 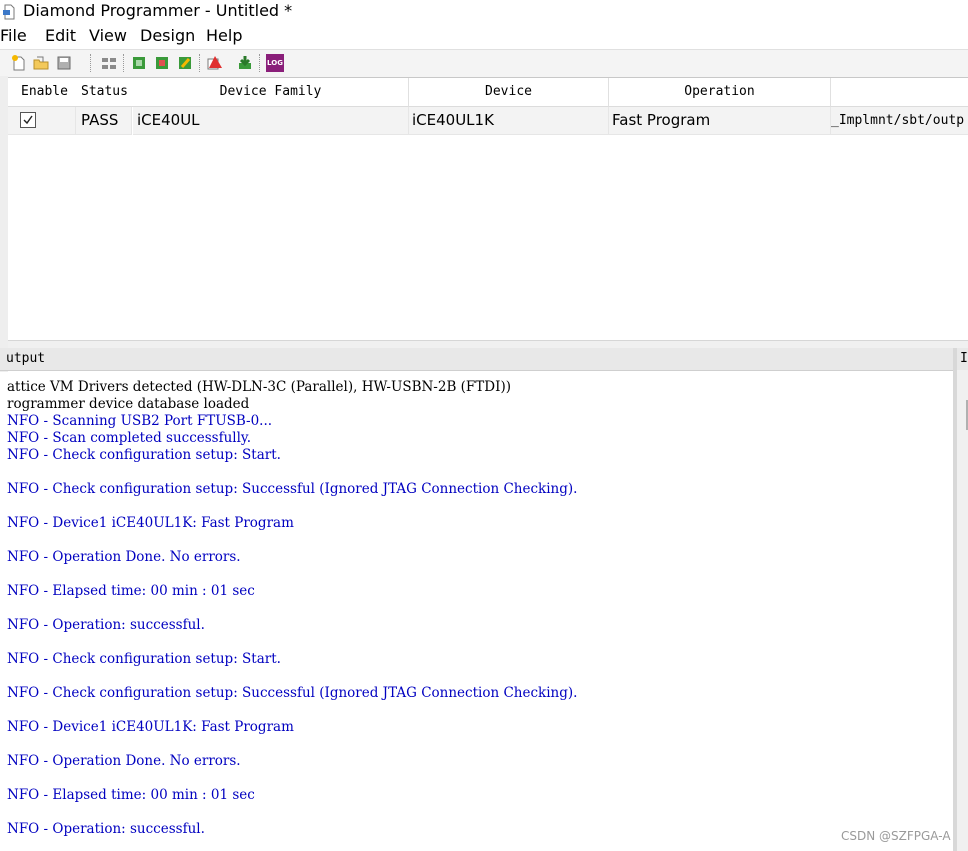 I want to click on menu-view: View, so click(x=108, y=36).